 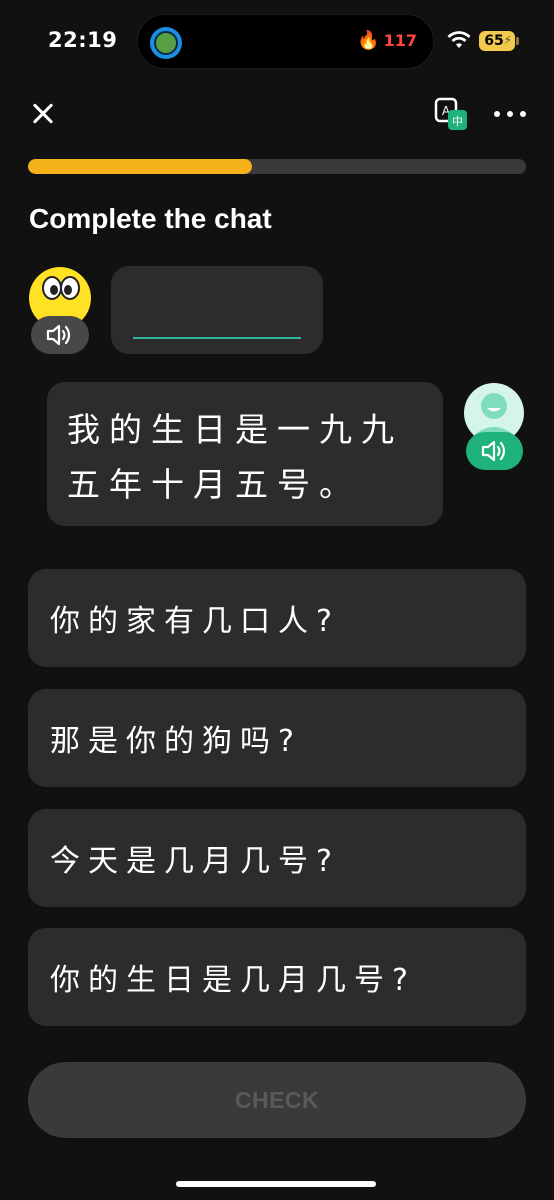 I want to click on home-indicator, so click(x=276, y=1184).